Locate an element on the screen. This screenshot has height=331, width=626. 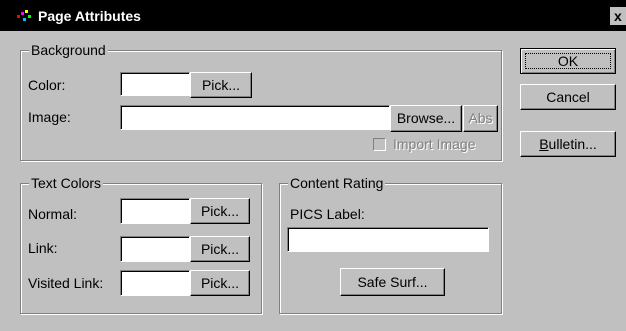
ok-button: OK is located at coordinates (568, 61).